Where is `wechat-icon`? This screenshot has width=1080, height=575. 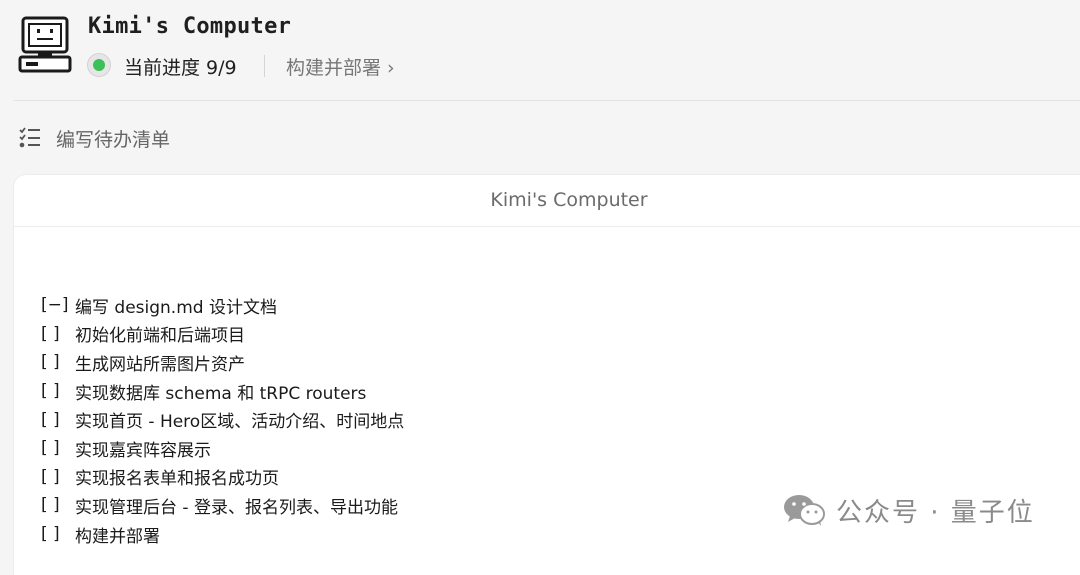 wechat-icon is located at coordinates (804, 510).